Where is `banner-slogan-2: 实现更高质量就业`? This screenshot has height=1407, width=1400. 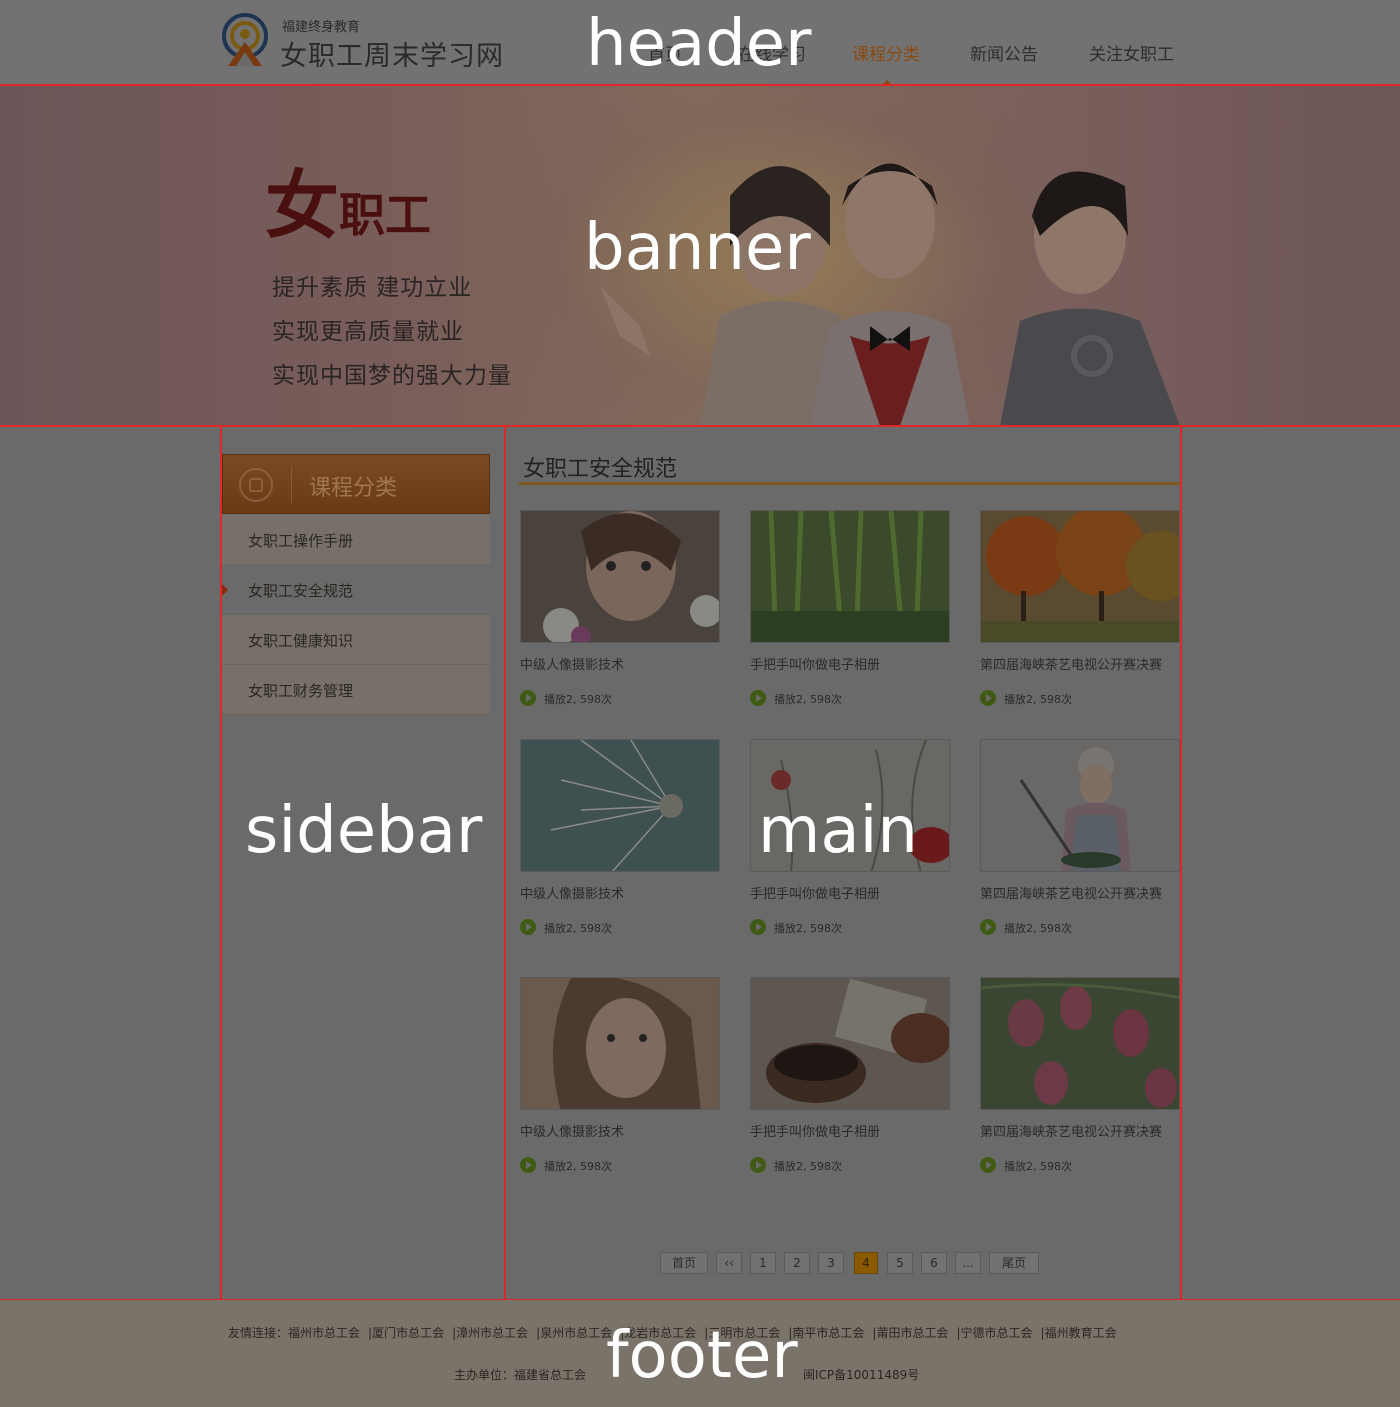
banner-slogan-2: 实现更高质量就业 is located at coordinates (368, 332).